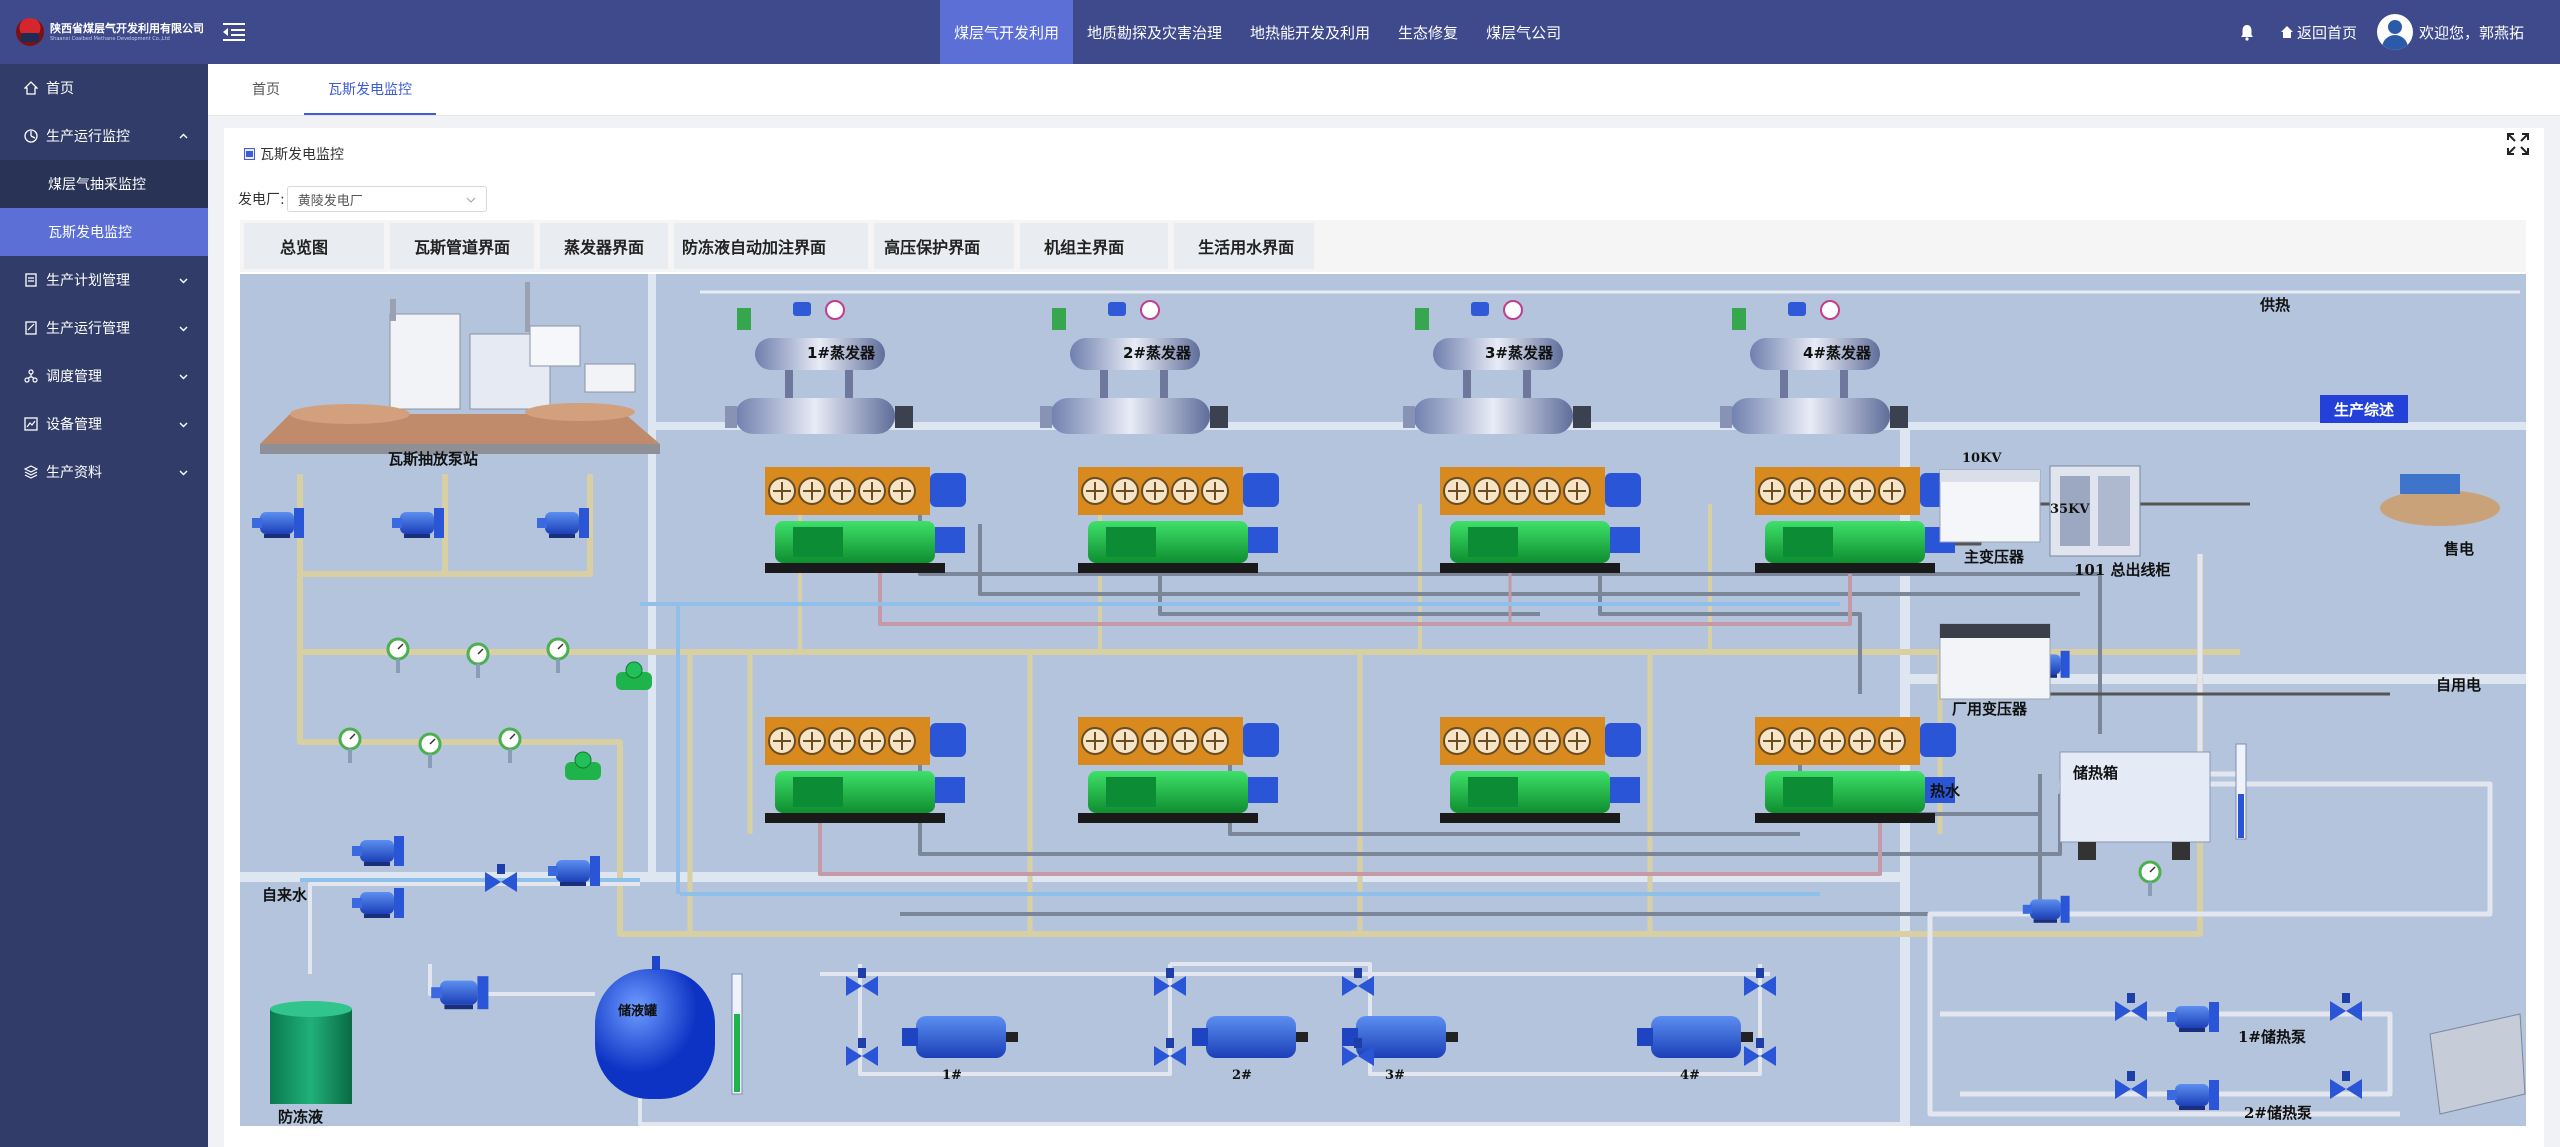 This screenshot has height=1147, width=2560. I want to click on sidebar-subitem-cbm-extraction: 煤层气抽采监控, so click(104, 184).